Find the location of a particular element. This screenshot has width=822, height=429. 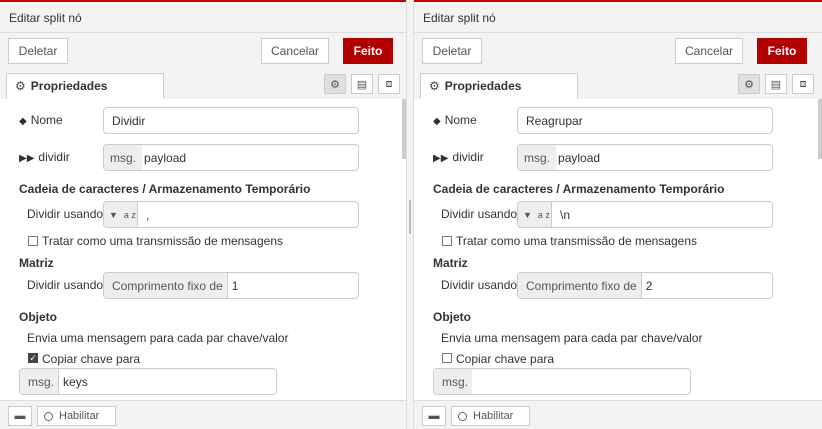

array-split-input: Comprimento fixo de 1 is located at coordinates (231, 285).